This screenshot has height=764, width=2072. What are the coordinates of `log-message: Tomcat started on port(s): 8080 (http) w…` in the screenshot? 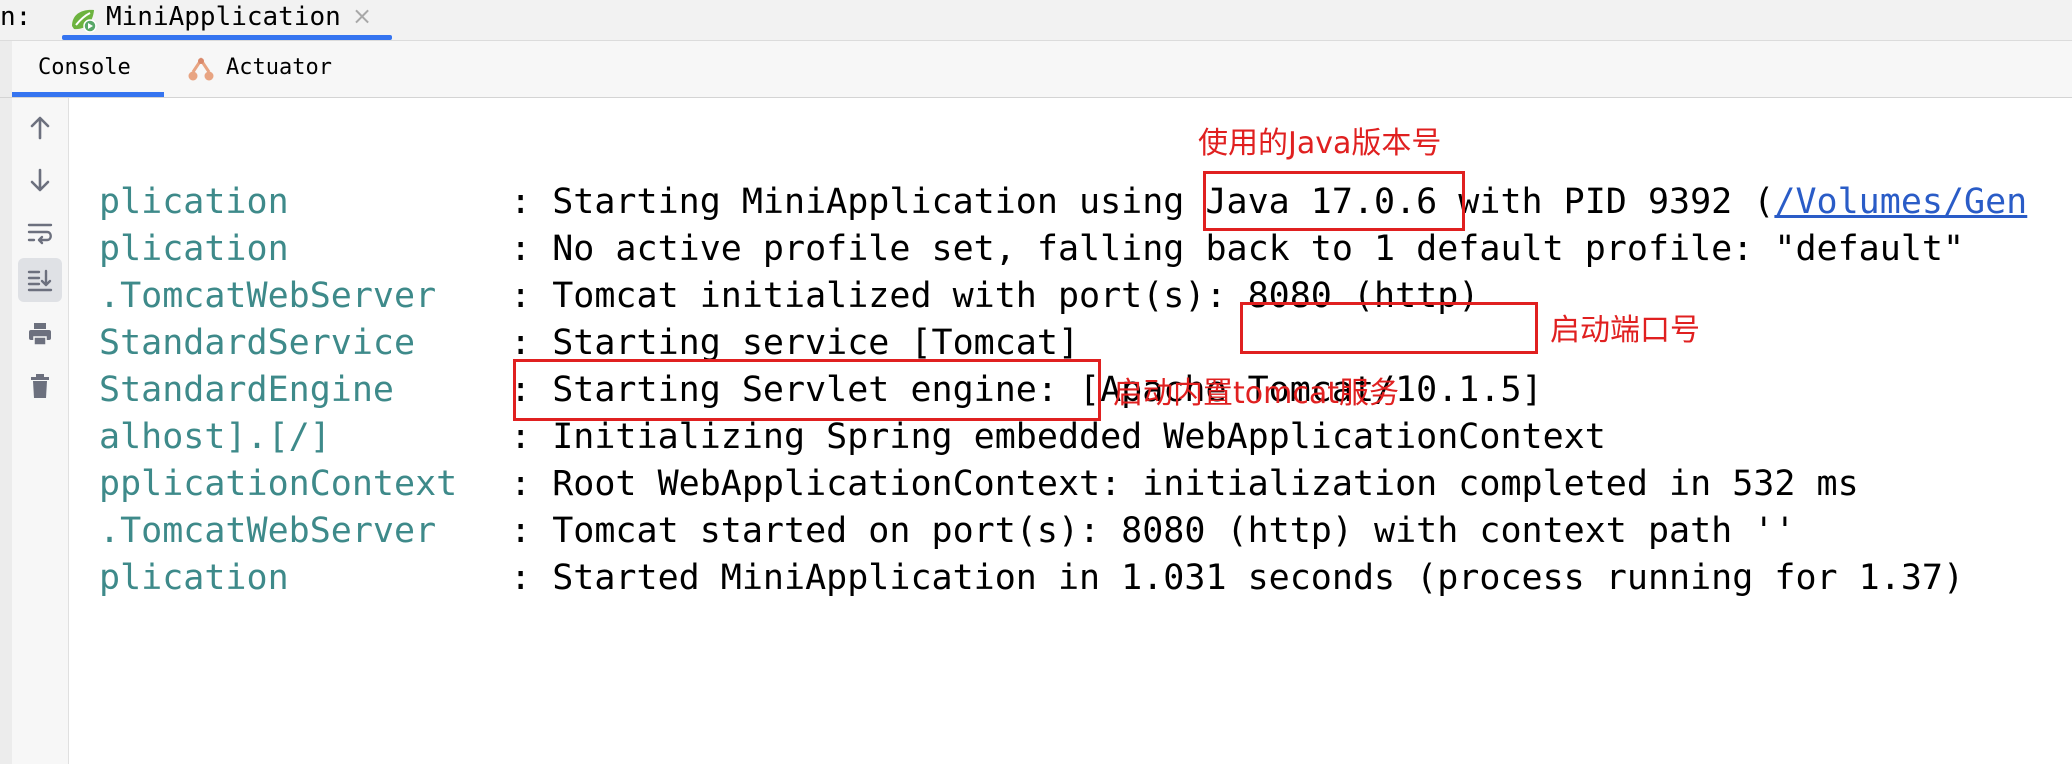 It's located at (1174, 531).